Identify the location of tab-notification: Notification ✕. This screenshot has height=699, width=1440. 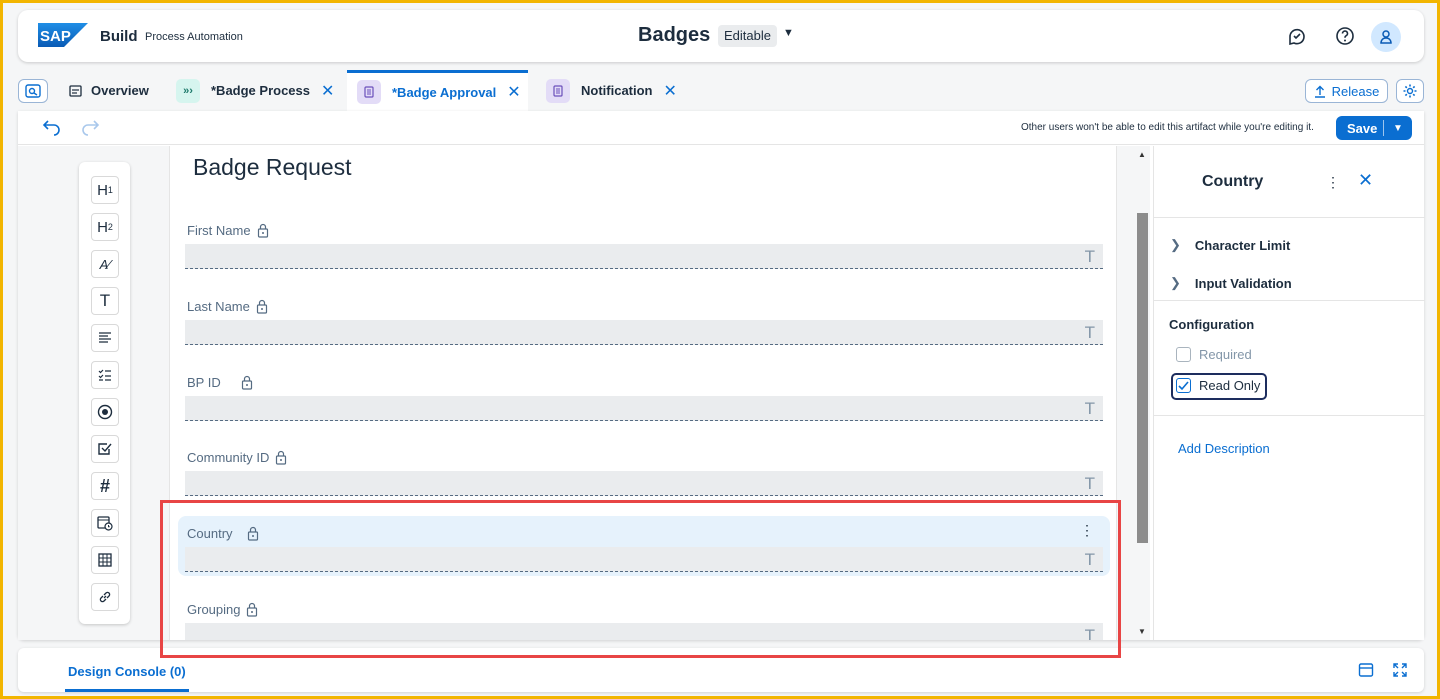
(611, 90).